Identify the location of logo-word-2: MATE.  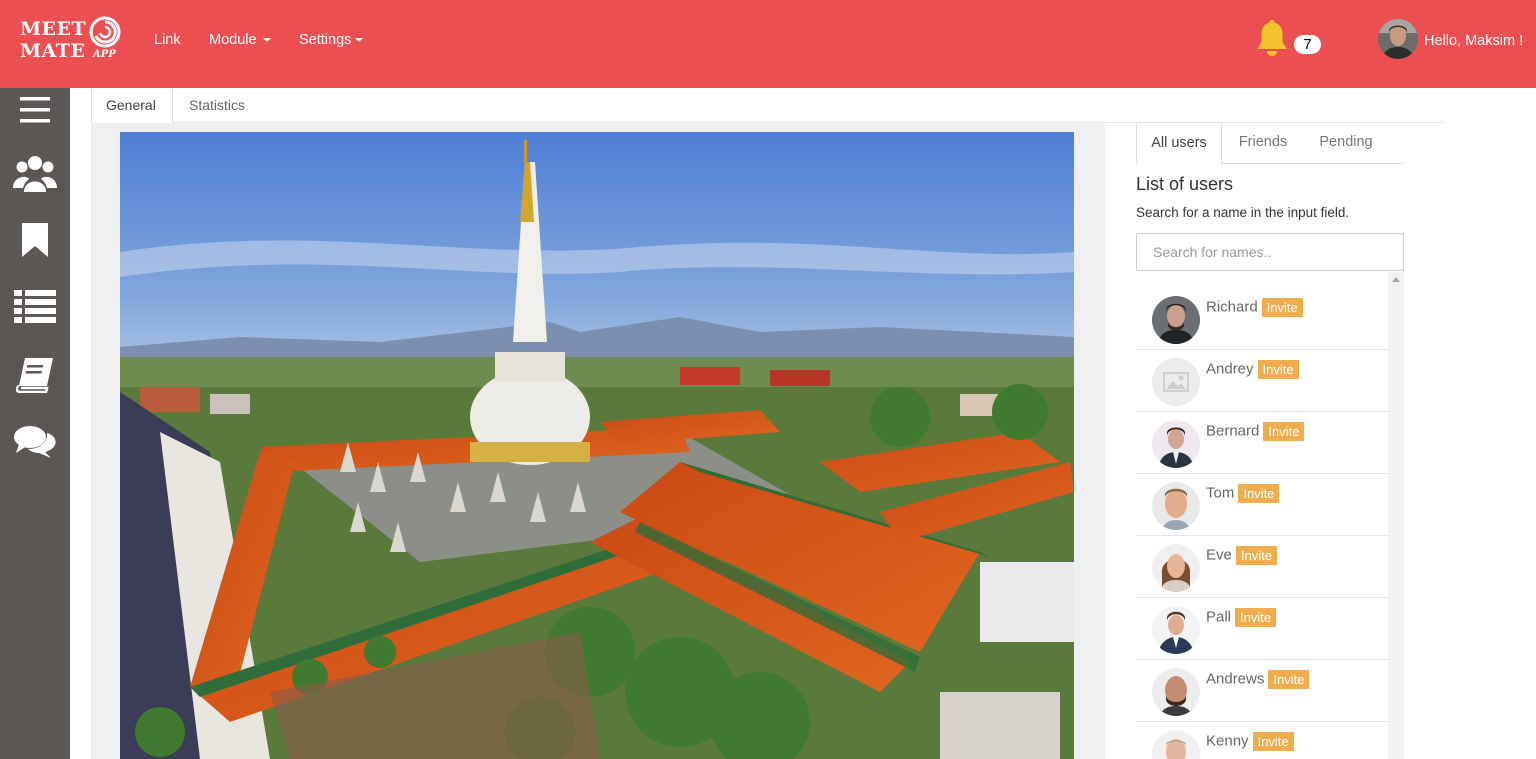
(53, 51).